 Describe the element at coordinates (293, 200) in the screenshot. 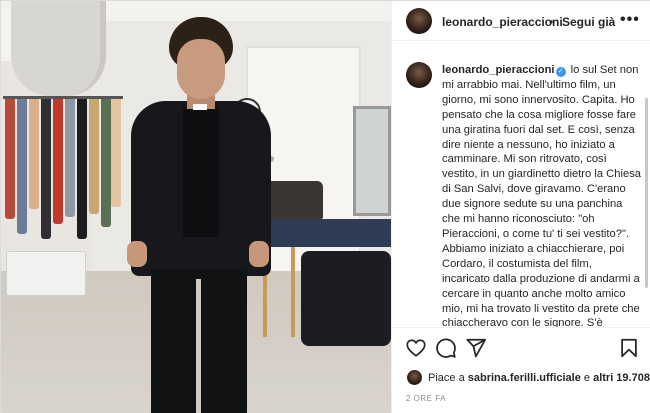

I see `photo-bag` at that location.